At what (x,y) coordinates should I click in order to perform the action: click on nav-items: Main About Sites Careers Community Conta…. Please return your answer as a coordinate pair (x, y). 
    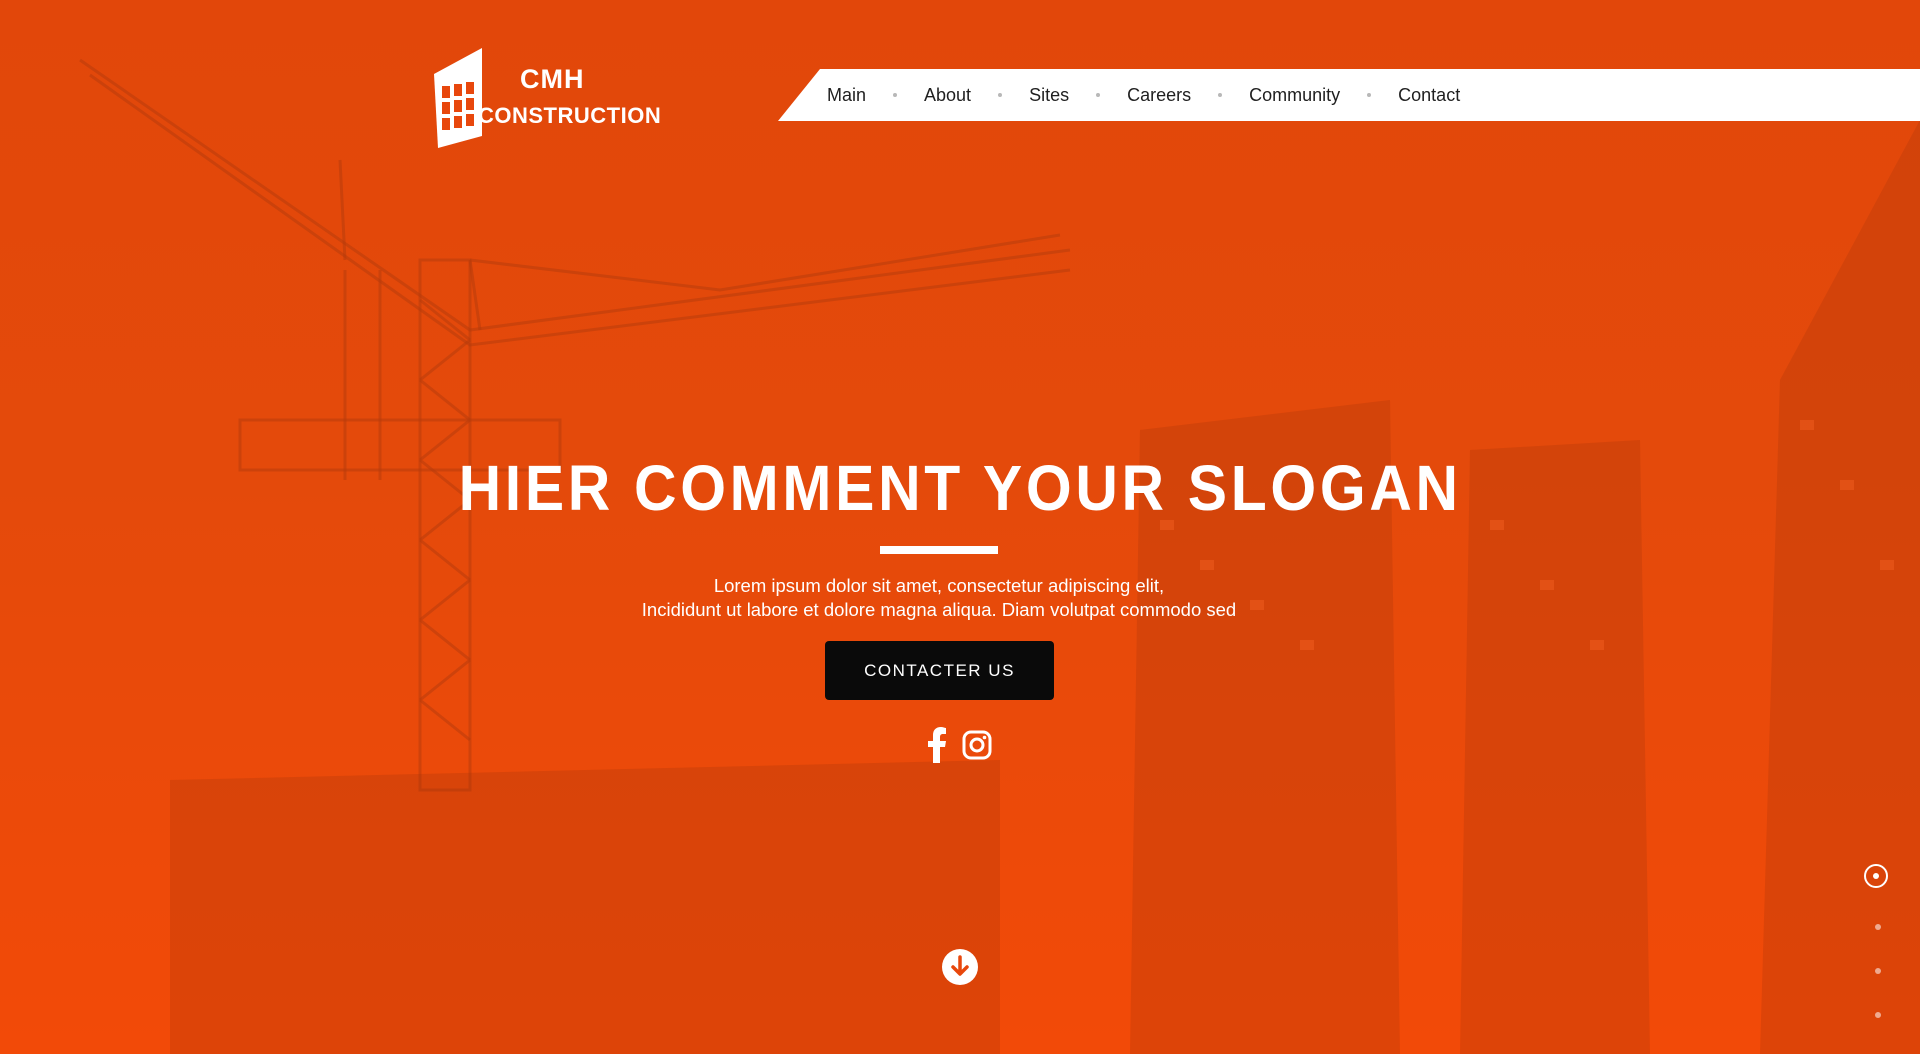
    Looking at the image, I should click on (1143, 95).